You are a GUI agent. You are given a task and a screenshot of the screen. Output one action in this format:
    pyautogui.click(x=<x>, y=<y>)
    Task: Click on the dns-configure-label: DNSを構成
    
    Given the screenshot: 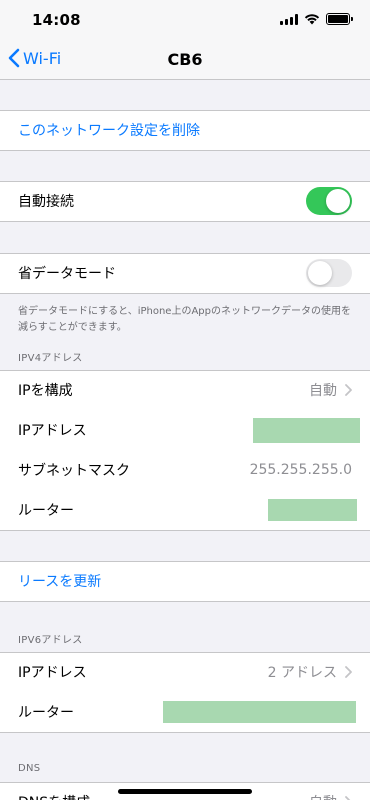 What is the action you would take?
    pyautogui.click(x=54, y=796)
    